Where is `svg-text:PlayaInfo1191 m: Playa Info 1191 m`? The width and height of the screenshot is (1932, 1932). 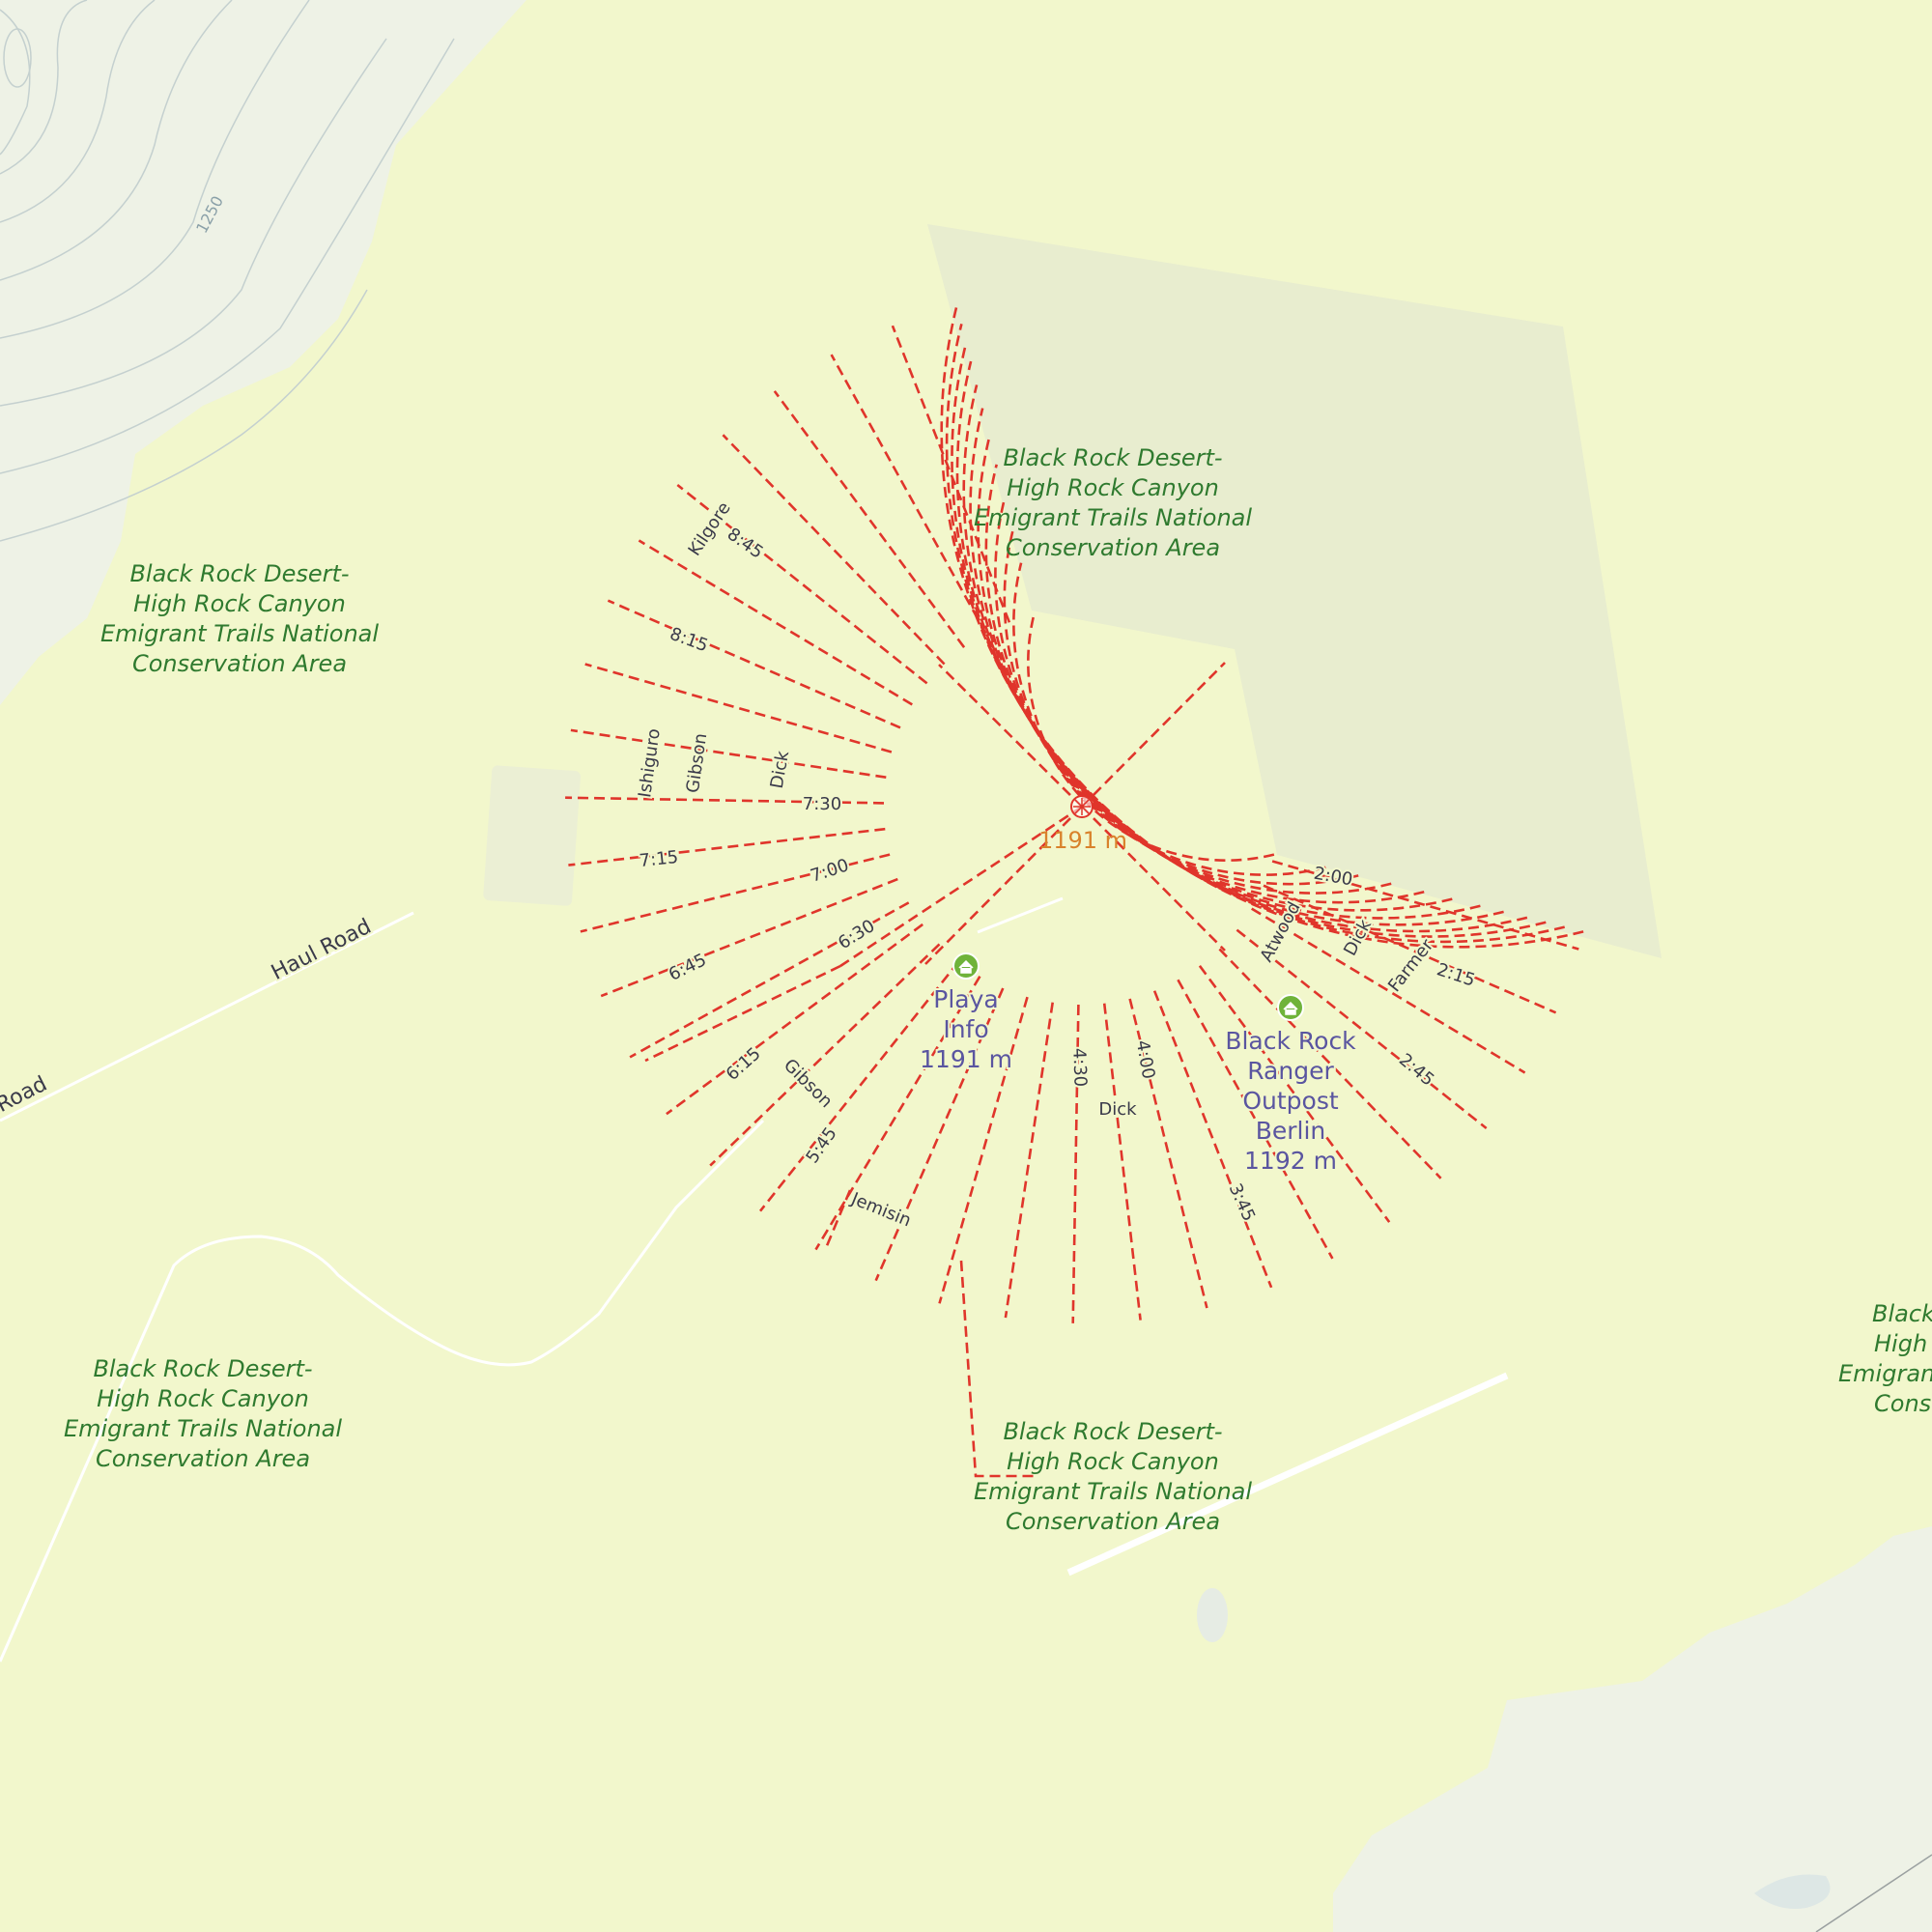 svg-text:PlayaInfo1191 m: Playa Info 1191 m is located at coordinates (966, 1029).